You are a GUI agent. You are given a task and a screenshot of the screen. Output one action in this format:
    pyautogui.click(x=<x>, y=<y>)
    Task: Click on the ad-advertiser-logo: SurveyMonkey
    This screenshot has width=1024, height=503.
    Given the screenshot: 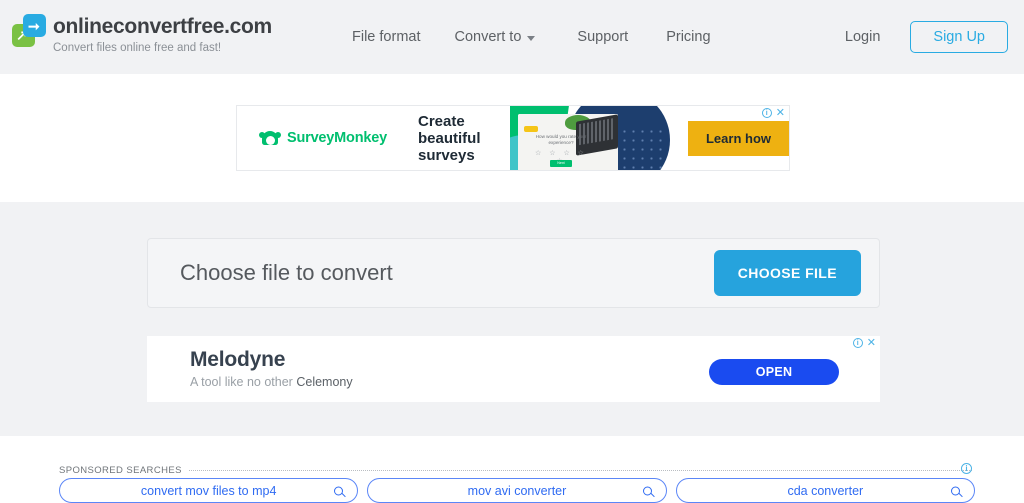 What is the action you would take?
    pyautogui.click(x=327, y=138)
    